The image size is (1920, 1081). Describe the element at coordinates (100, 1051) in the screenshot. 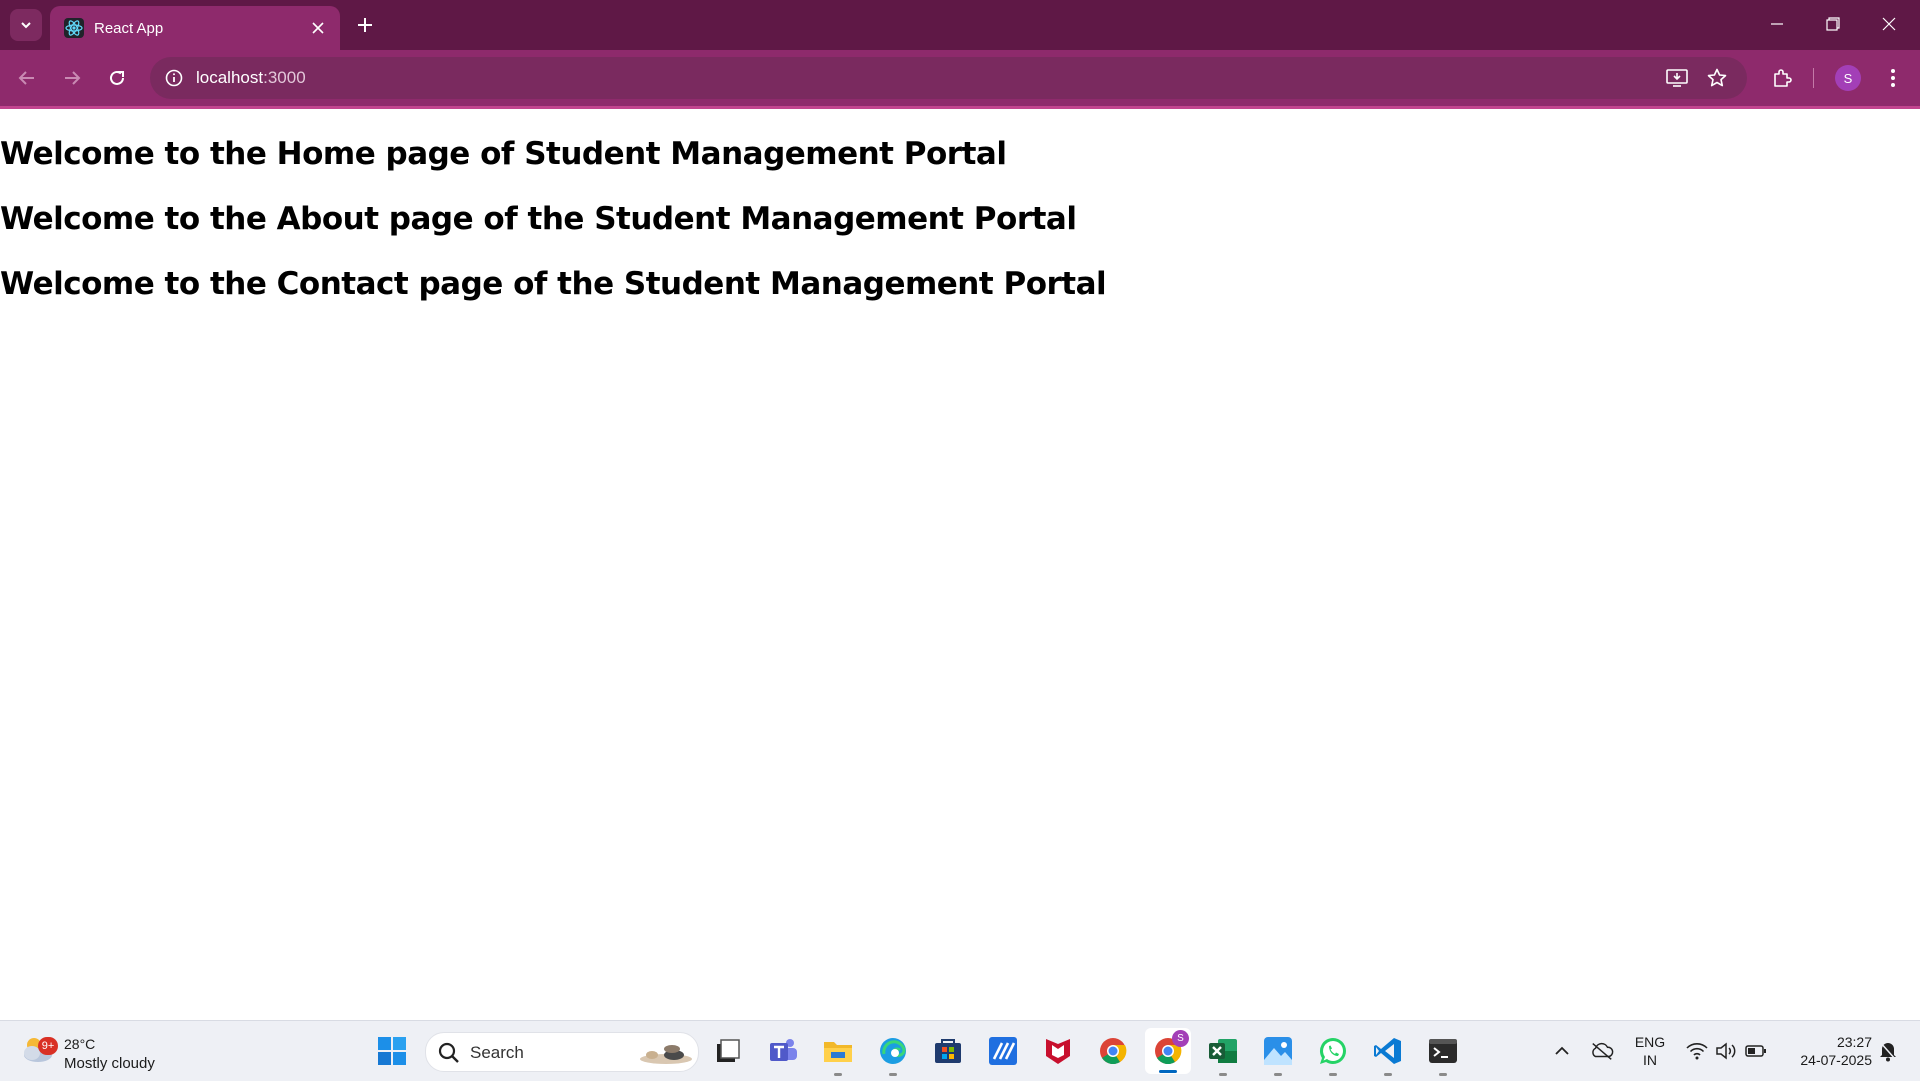

I see `weather-widget: 9+ 28°C Mostly cloudy` at that location.